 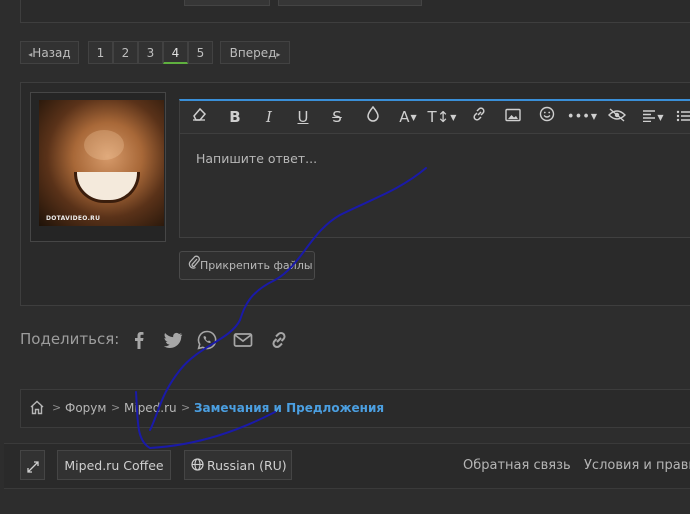 What do you see at coordinates (207, 340) in the screenshot?
I see `whatsapp-icon` at bounding box center [207, 340].